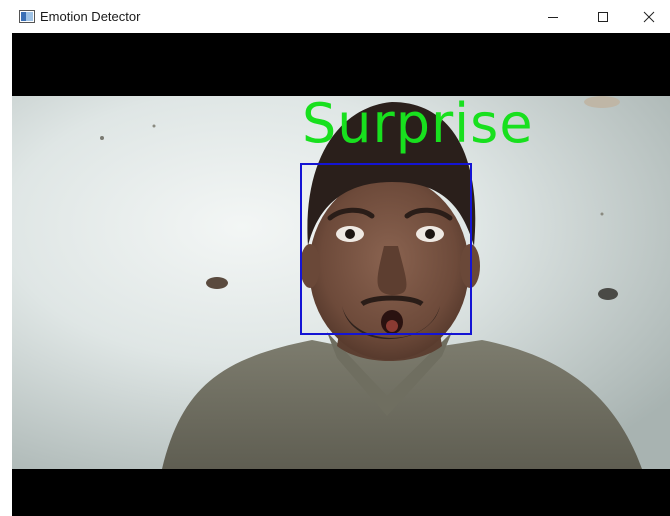  Describe the element at coordinates (386, 249) in the screenshot. I see `face-bounding-box` at that location.